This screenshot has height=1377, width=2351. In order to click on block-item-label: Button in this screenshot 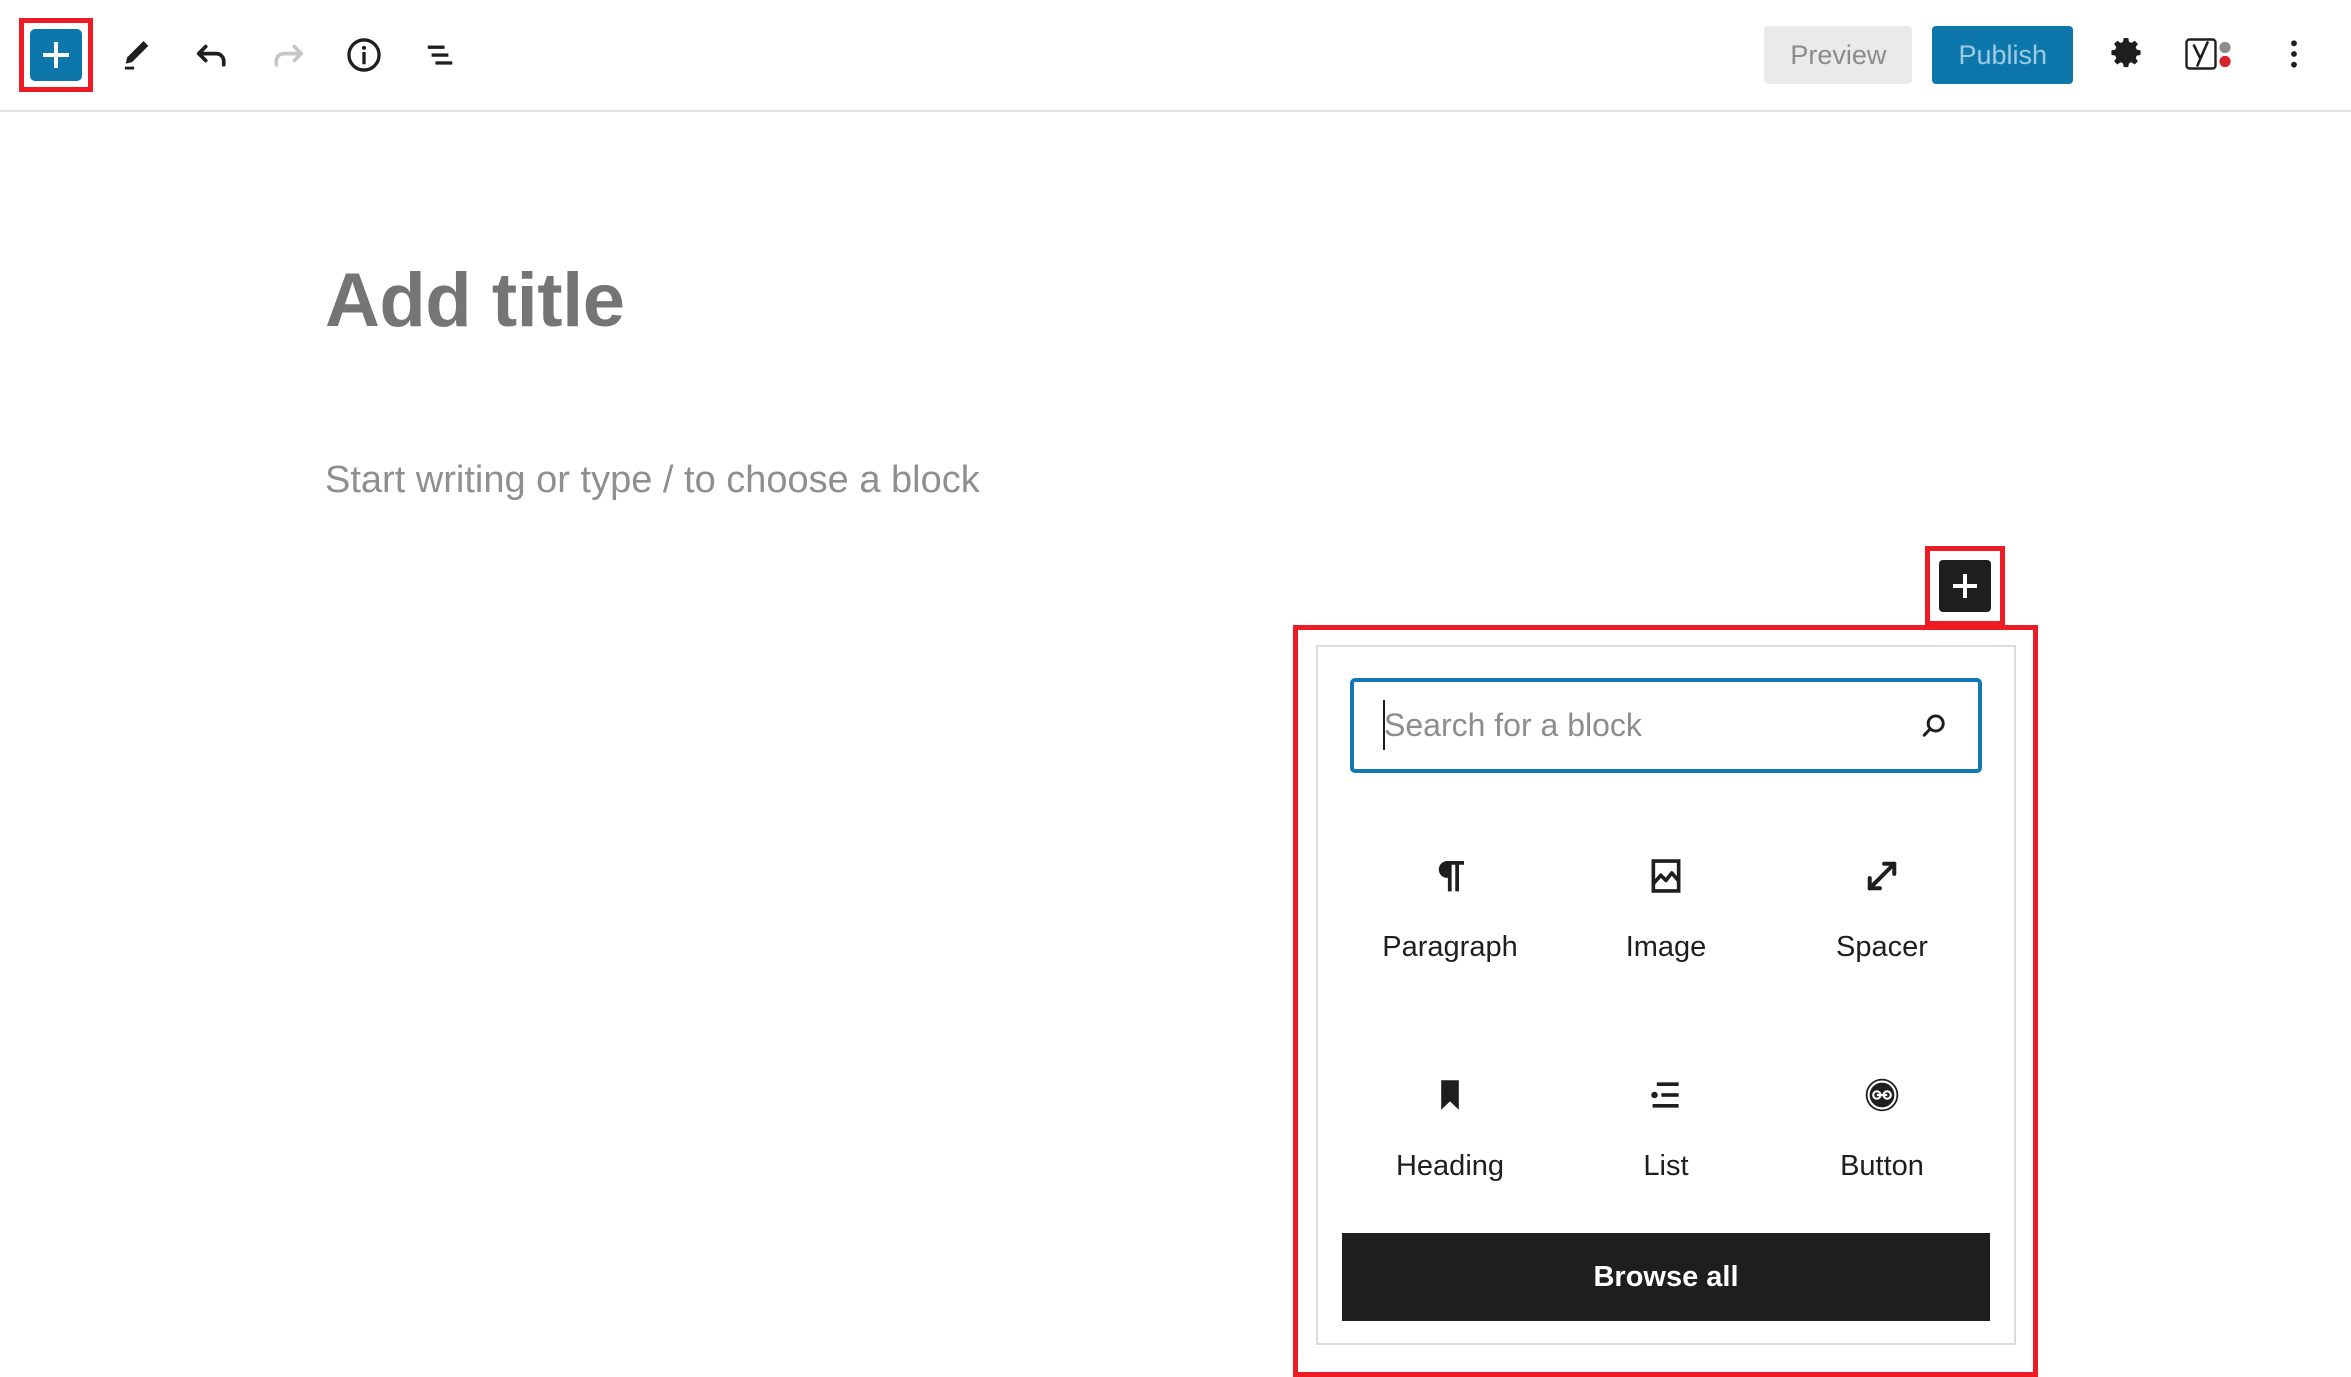, I will do `click(1882, 1166)`.